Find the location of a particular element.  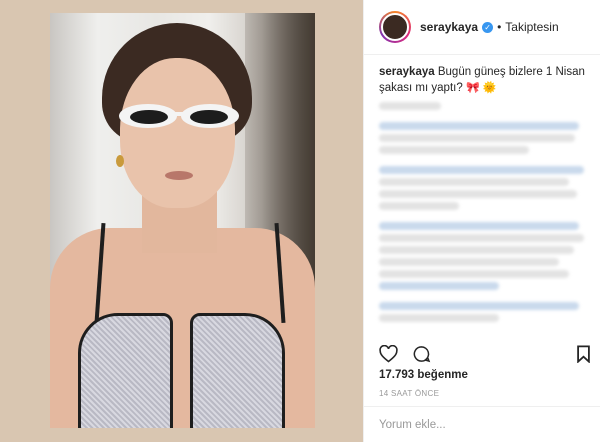

follow-status-button: Takiptesin is located at coordinates (531, 27).